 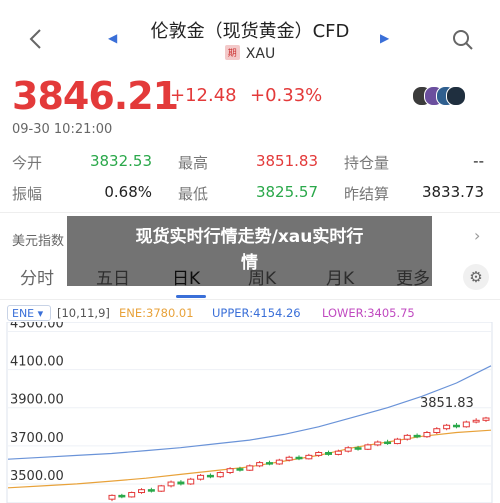 What do you see at coordinates (286, 95) in the screenshot?
I see `price-change-percent: +0.33%` at bounding box center [286, 95].